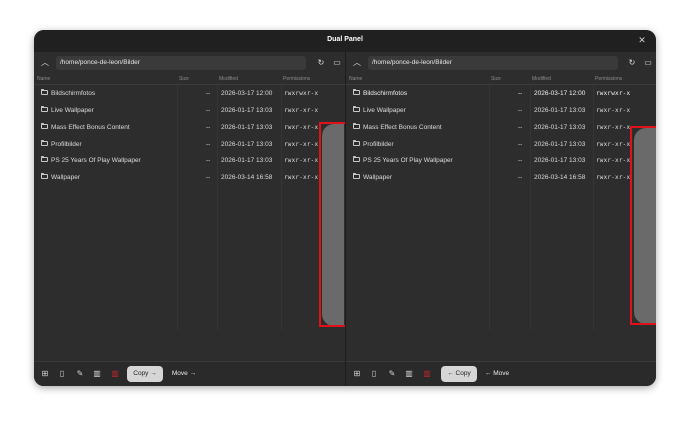 The width and height of the screenshot is (690, 423). What do you see at coordinates (459, 374) in the screenshot?
I see `copy-button: ← Copy` at bounding box center [459, 374].